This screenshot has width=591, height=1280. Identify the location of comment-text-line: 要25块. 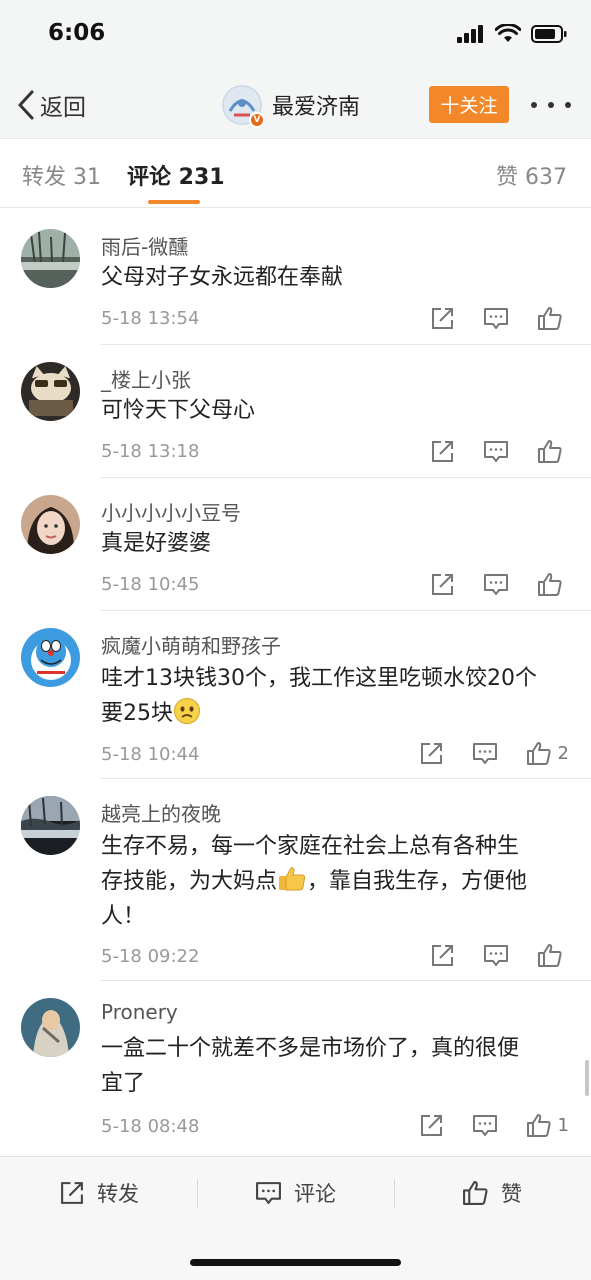
(137, 713).